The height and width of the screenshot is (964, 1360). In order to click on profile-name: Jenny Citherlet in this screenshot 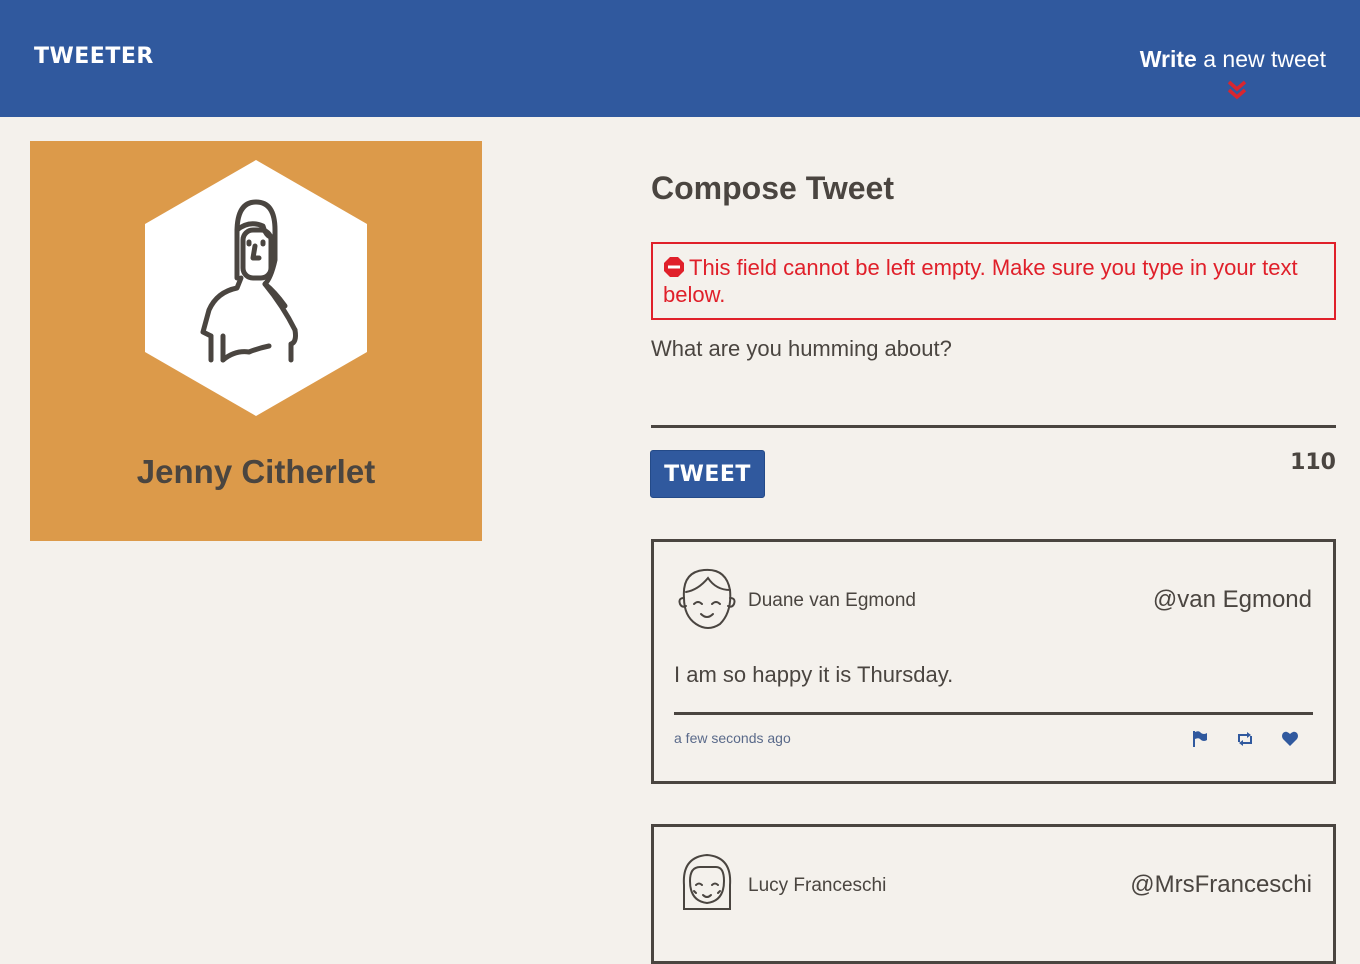, I will do `click(256, 471)`.